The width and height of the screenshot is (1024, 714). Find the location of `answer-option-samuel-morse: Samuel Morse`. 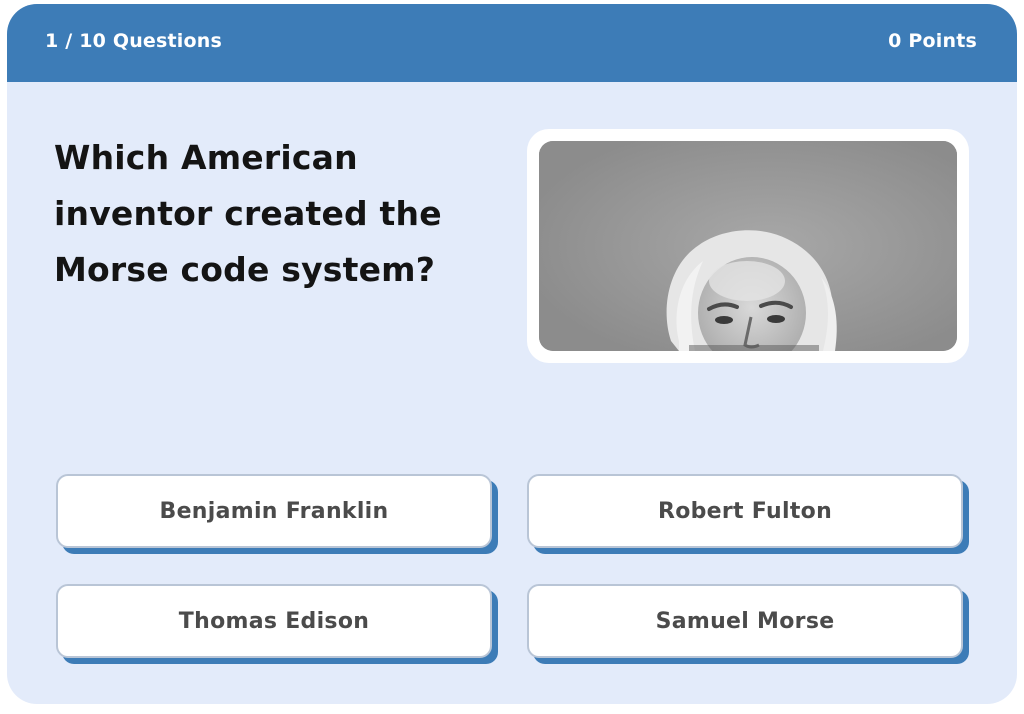

answer-option-samuel-morse: Samuel Morse is located at coordinates (745, 621).